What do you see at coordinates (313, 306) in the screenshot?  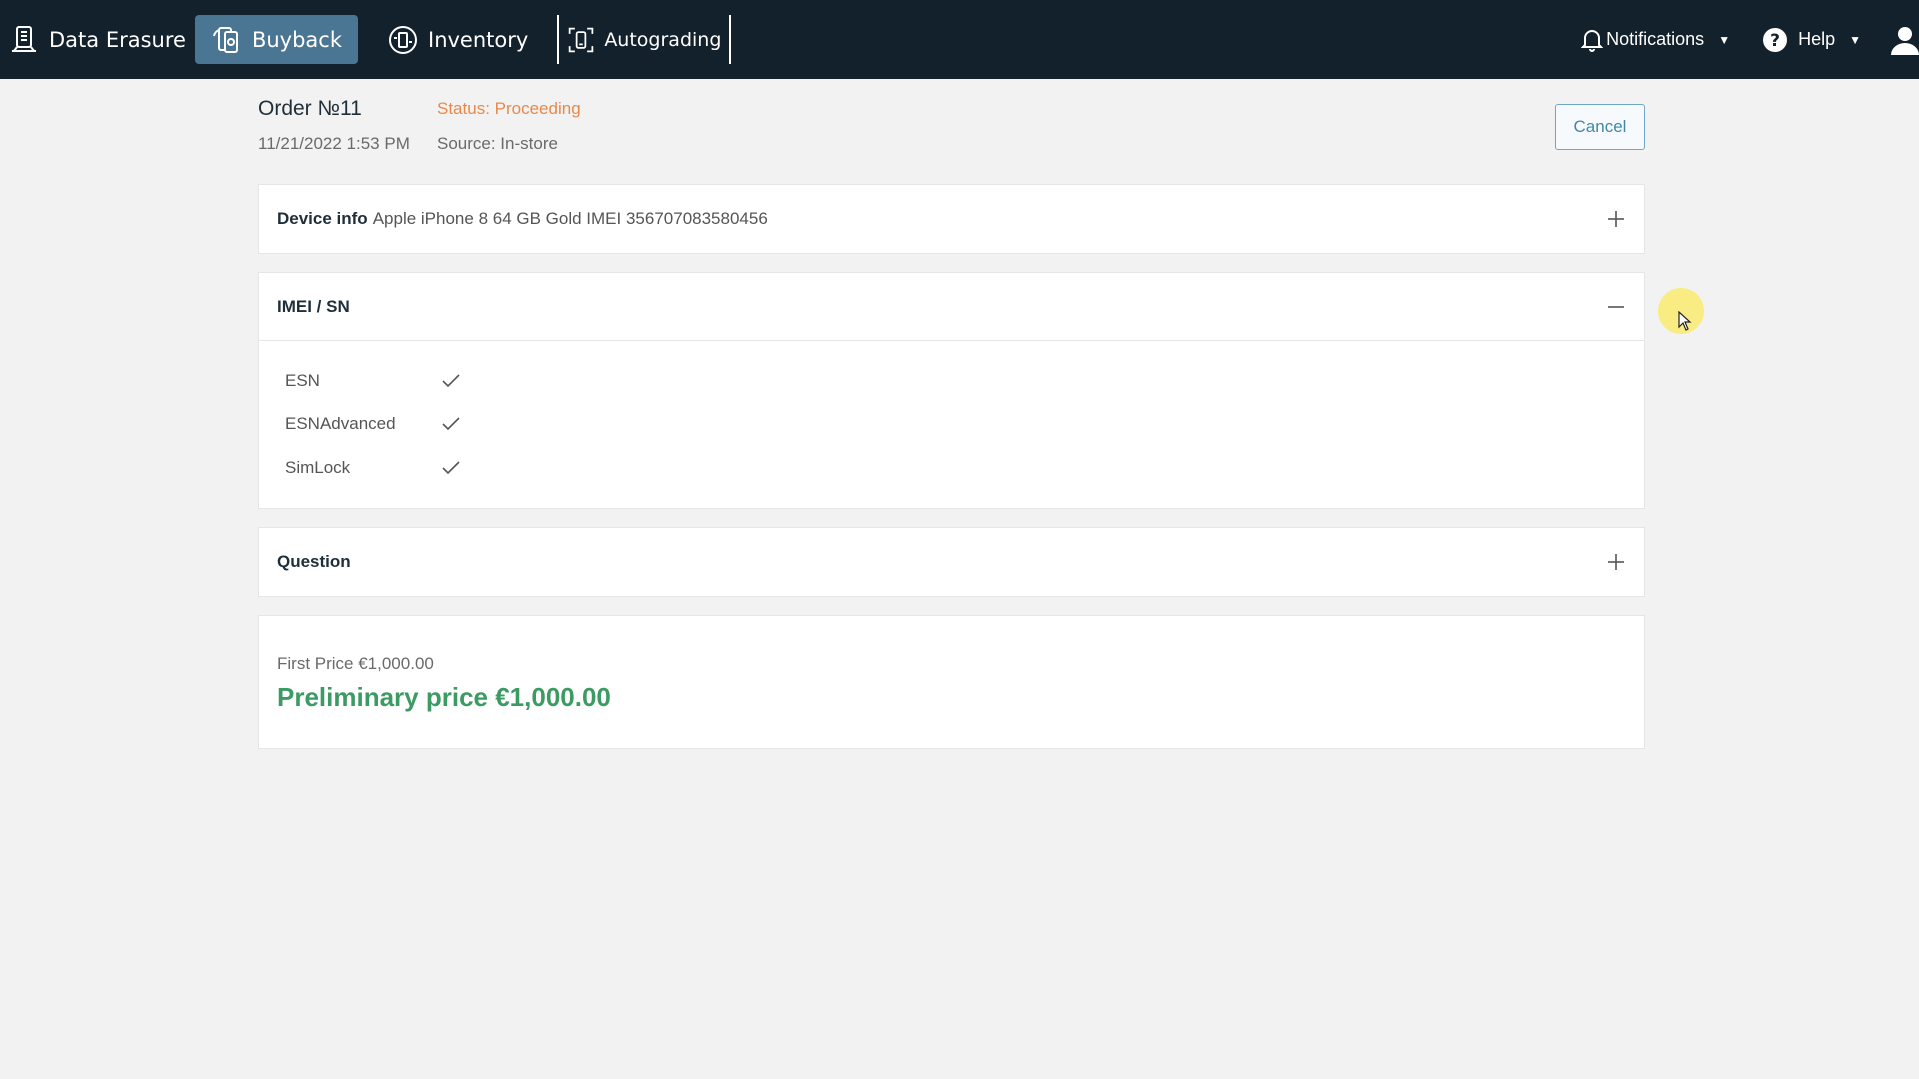 I see `imei-sn-title: IMEI / SN` at bounding box center [313, 306].